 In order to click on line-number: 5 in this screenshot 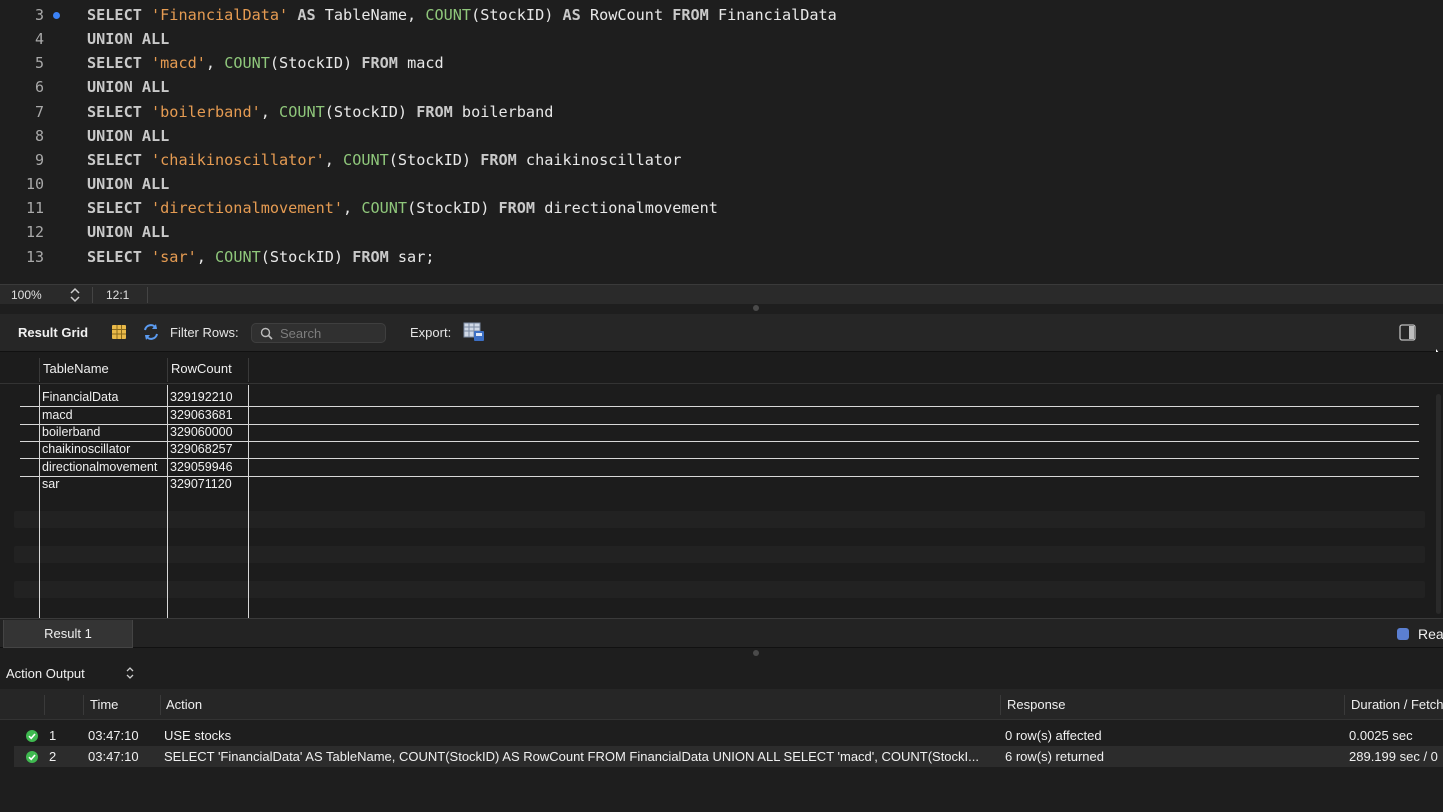, I will do `click(39, 63)`.